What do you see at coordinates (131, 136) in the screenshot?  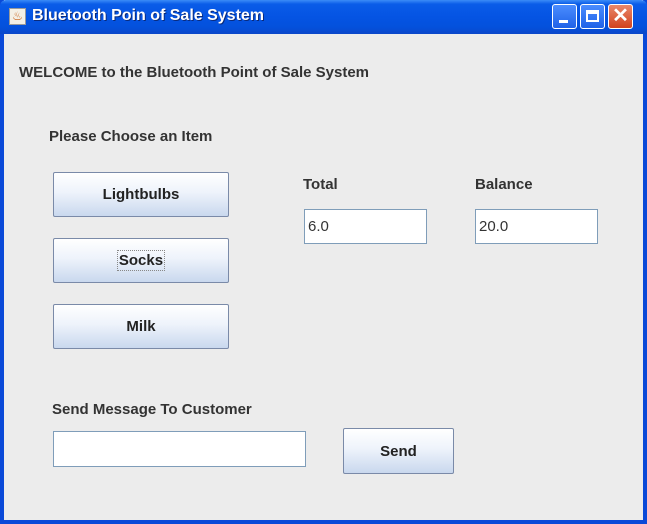 I see `choose-item-label: Please Choose an Item` at bounding box center [131, 136].